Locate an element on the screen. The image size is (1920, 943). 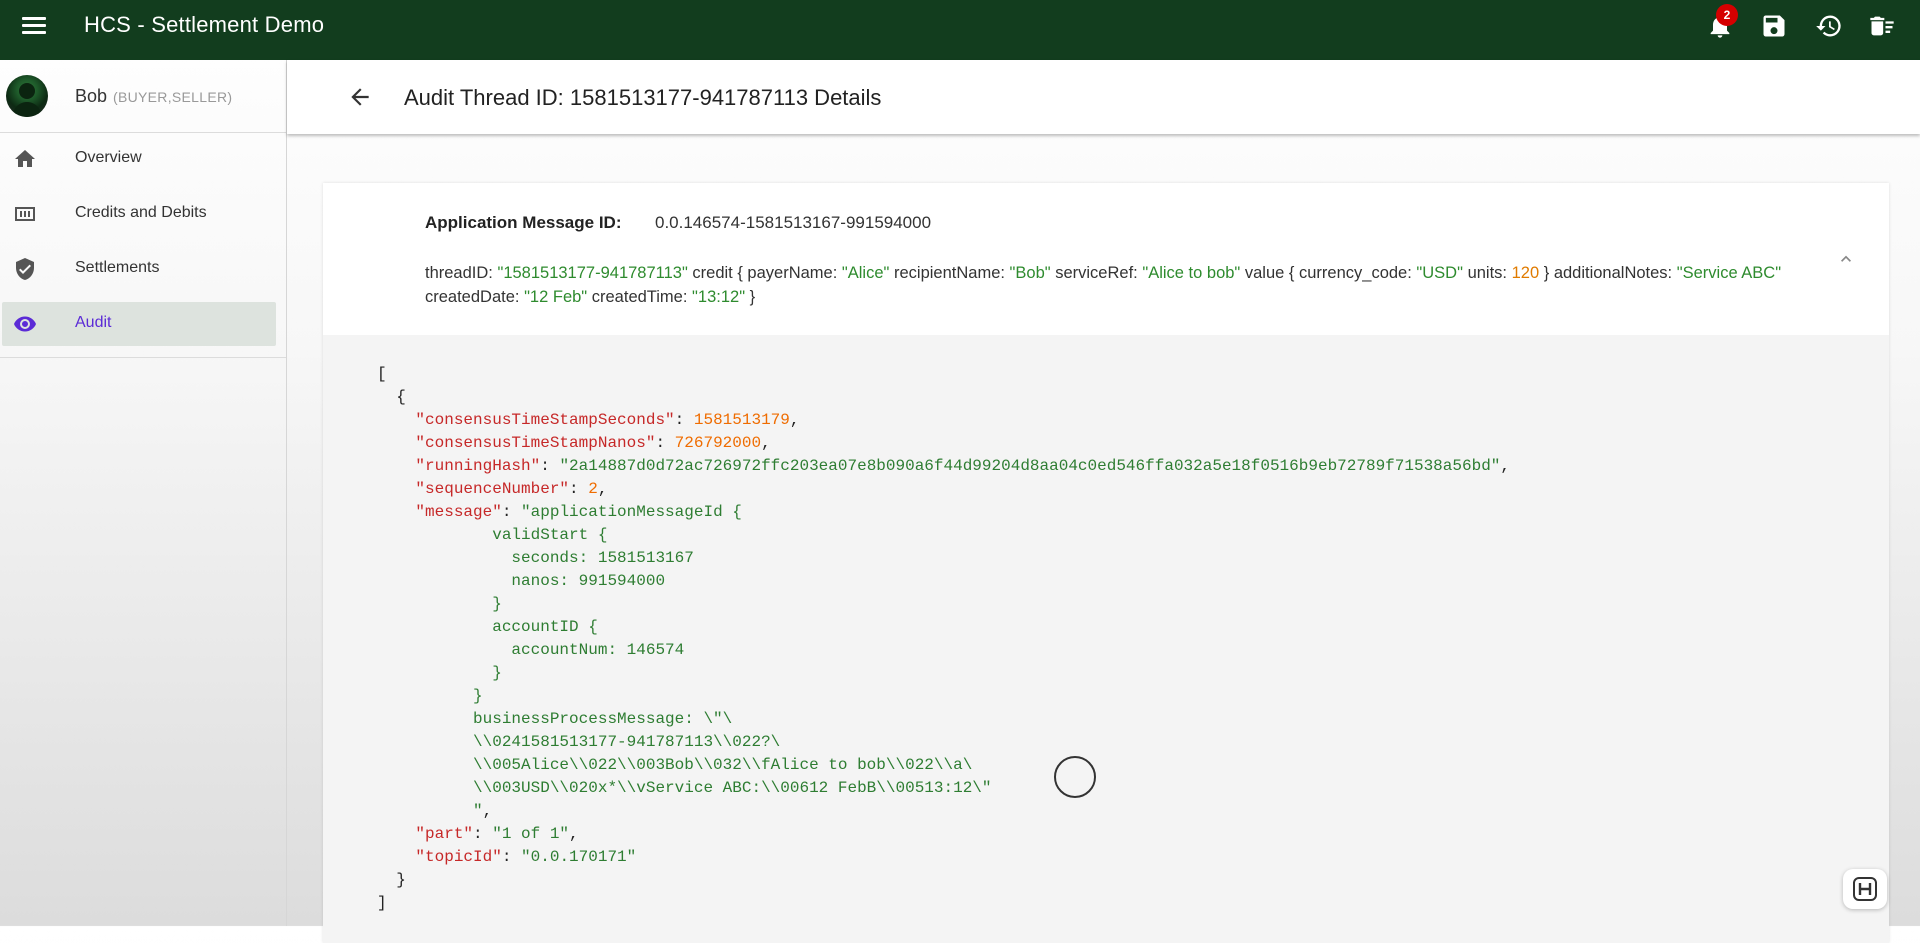
sidebar-item-credits-and-debits: Credits and Debits is located at coordinates (139, 214).